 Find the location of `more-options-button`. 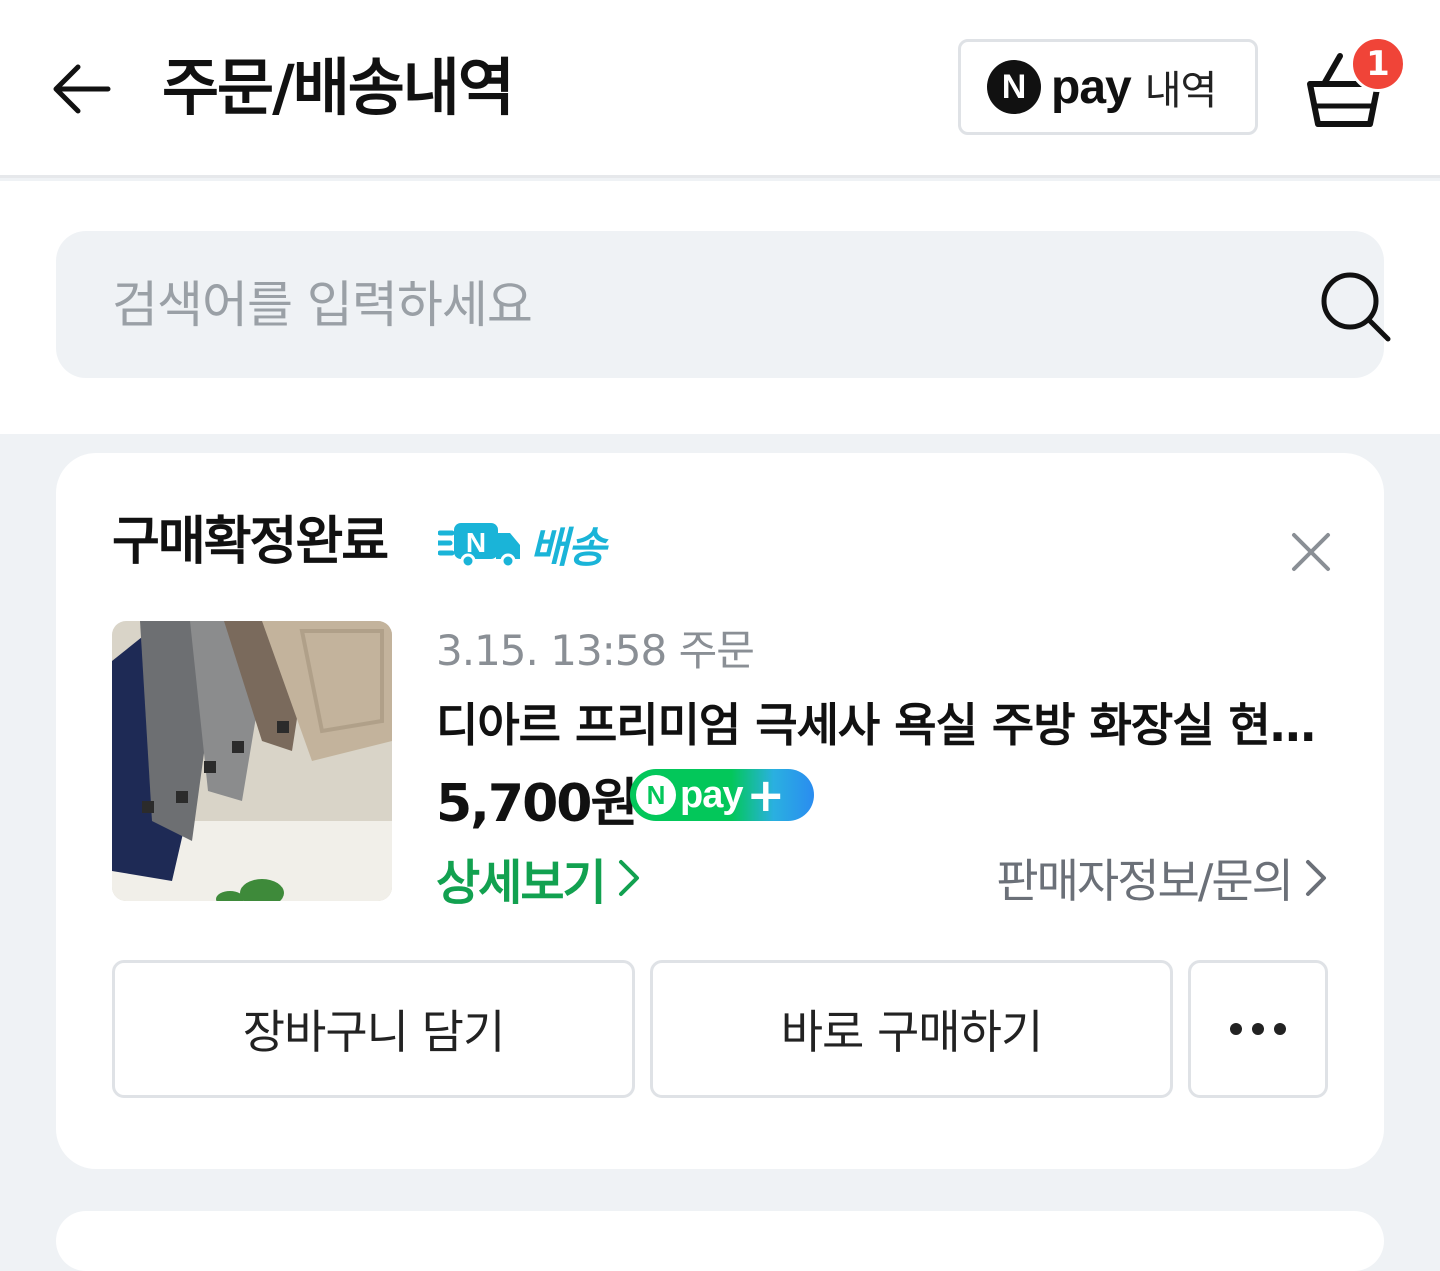

more-options-button is located at coordinates (1258, 1029).